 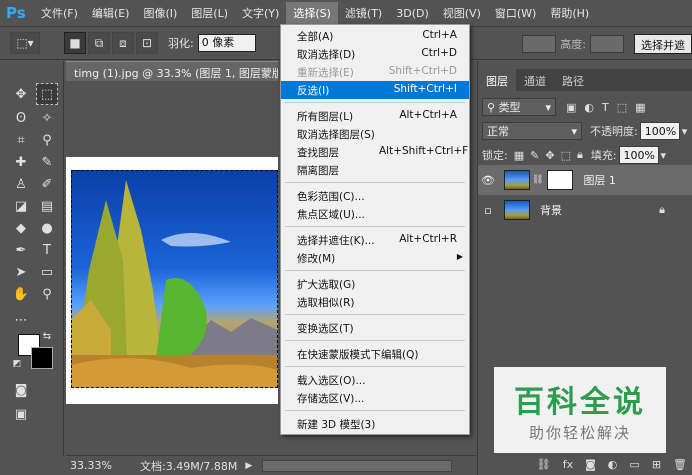 What do you see at coordinates (47, 250) in the screenshot?
I see `type-tool-icon: T` at bounding box center [47, 250].